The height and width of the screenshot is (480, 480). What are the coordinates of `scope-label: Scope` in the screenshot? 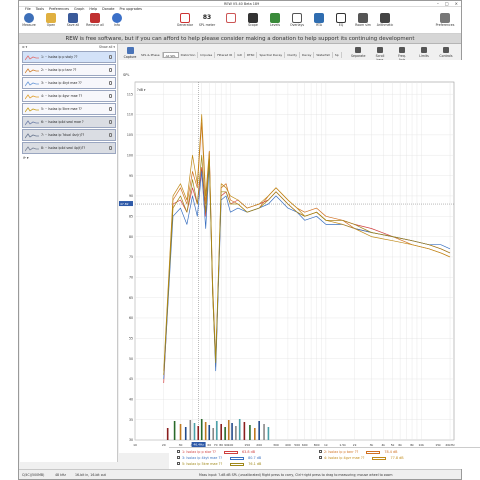 It's located at (253, 25).